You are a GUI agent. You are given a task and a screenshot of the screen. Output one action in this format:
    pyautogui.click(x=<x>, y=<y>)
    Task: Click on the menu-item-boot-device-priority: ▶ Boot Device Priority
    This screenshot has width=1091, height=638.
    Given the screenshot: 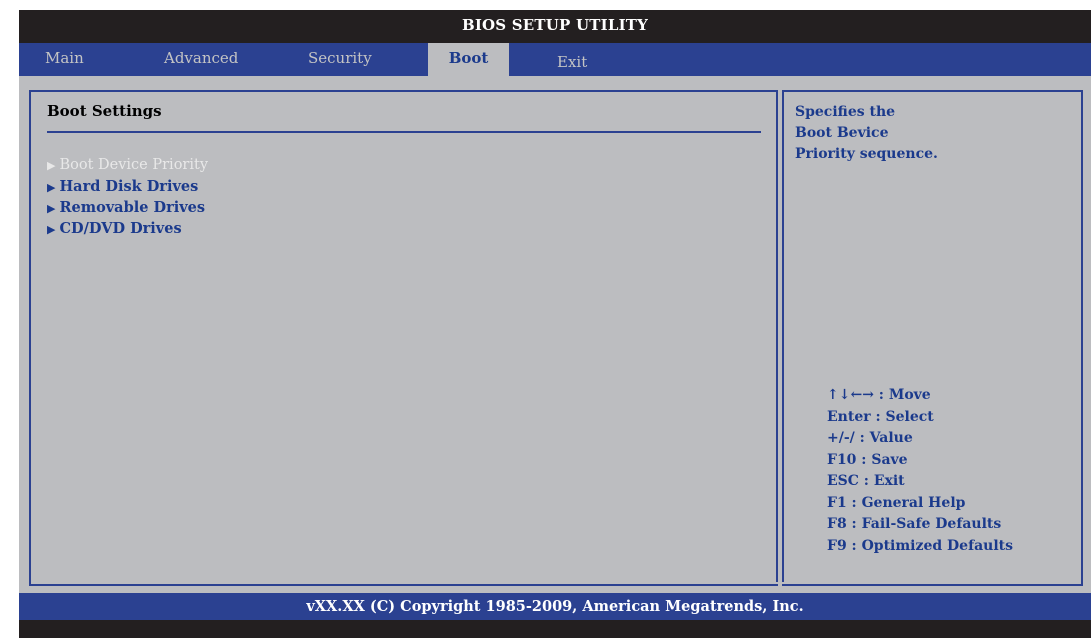 What is the action you would take?
    pyautogui.click(x=127, y=165)
    